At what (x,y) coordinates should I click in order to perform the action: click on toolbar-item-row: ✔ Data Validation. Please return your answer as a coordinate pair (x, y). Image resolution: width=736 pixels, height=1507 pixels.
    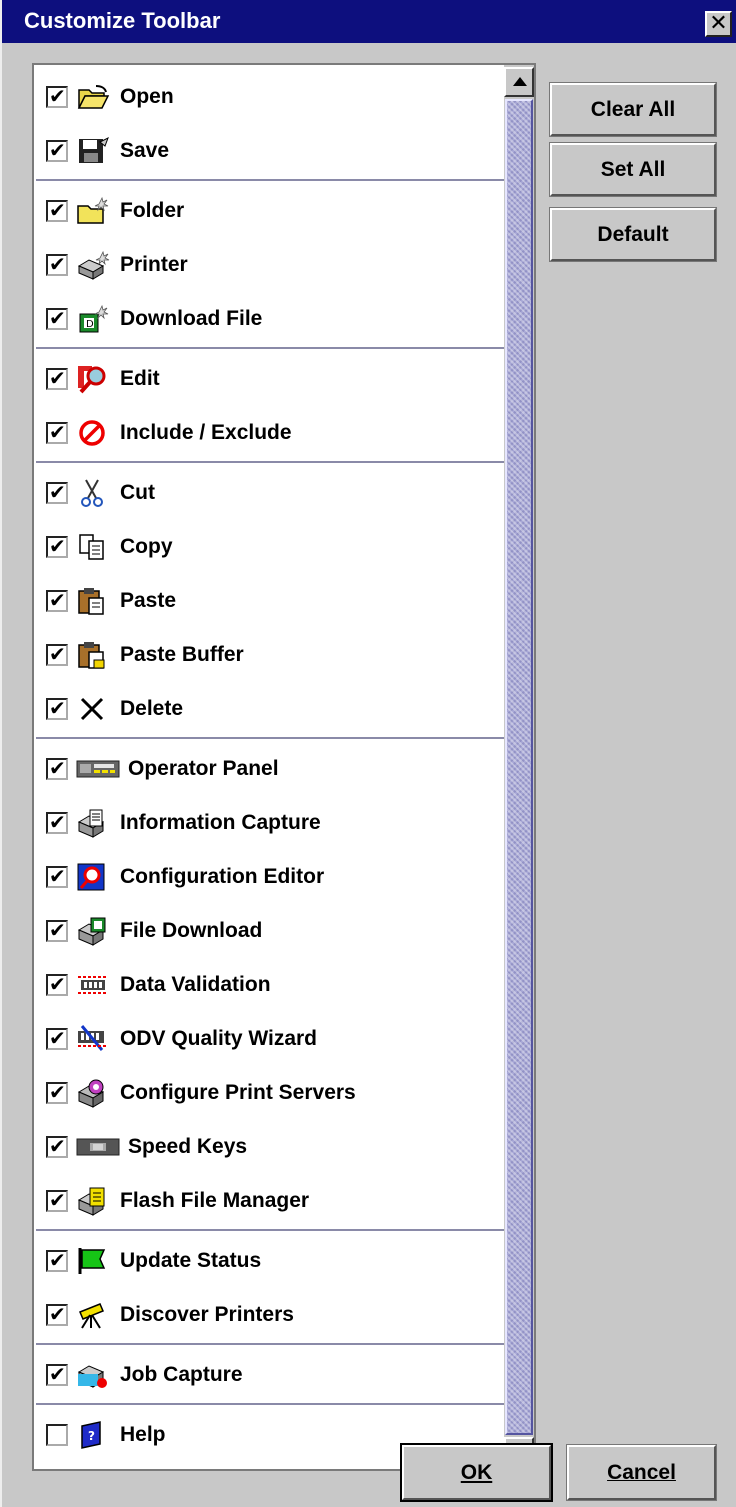
    Looking at the image, I should click on (270, 986).